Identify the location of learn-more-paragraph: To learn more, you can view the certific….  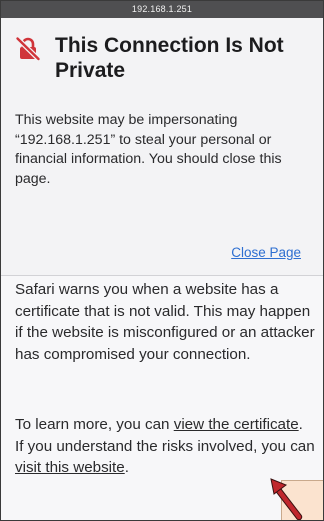
(165, 446).